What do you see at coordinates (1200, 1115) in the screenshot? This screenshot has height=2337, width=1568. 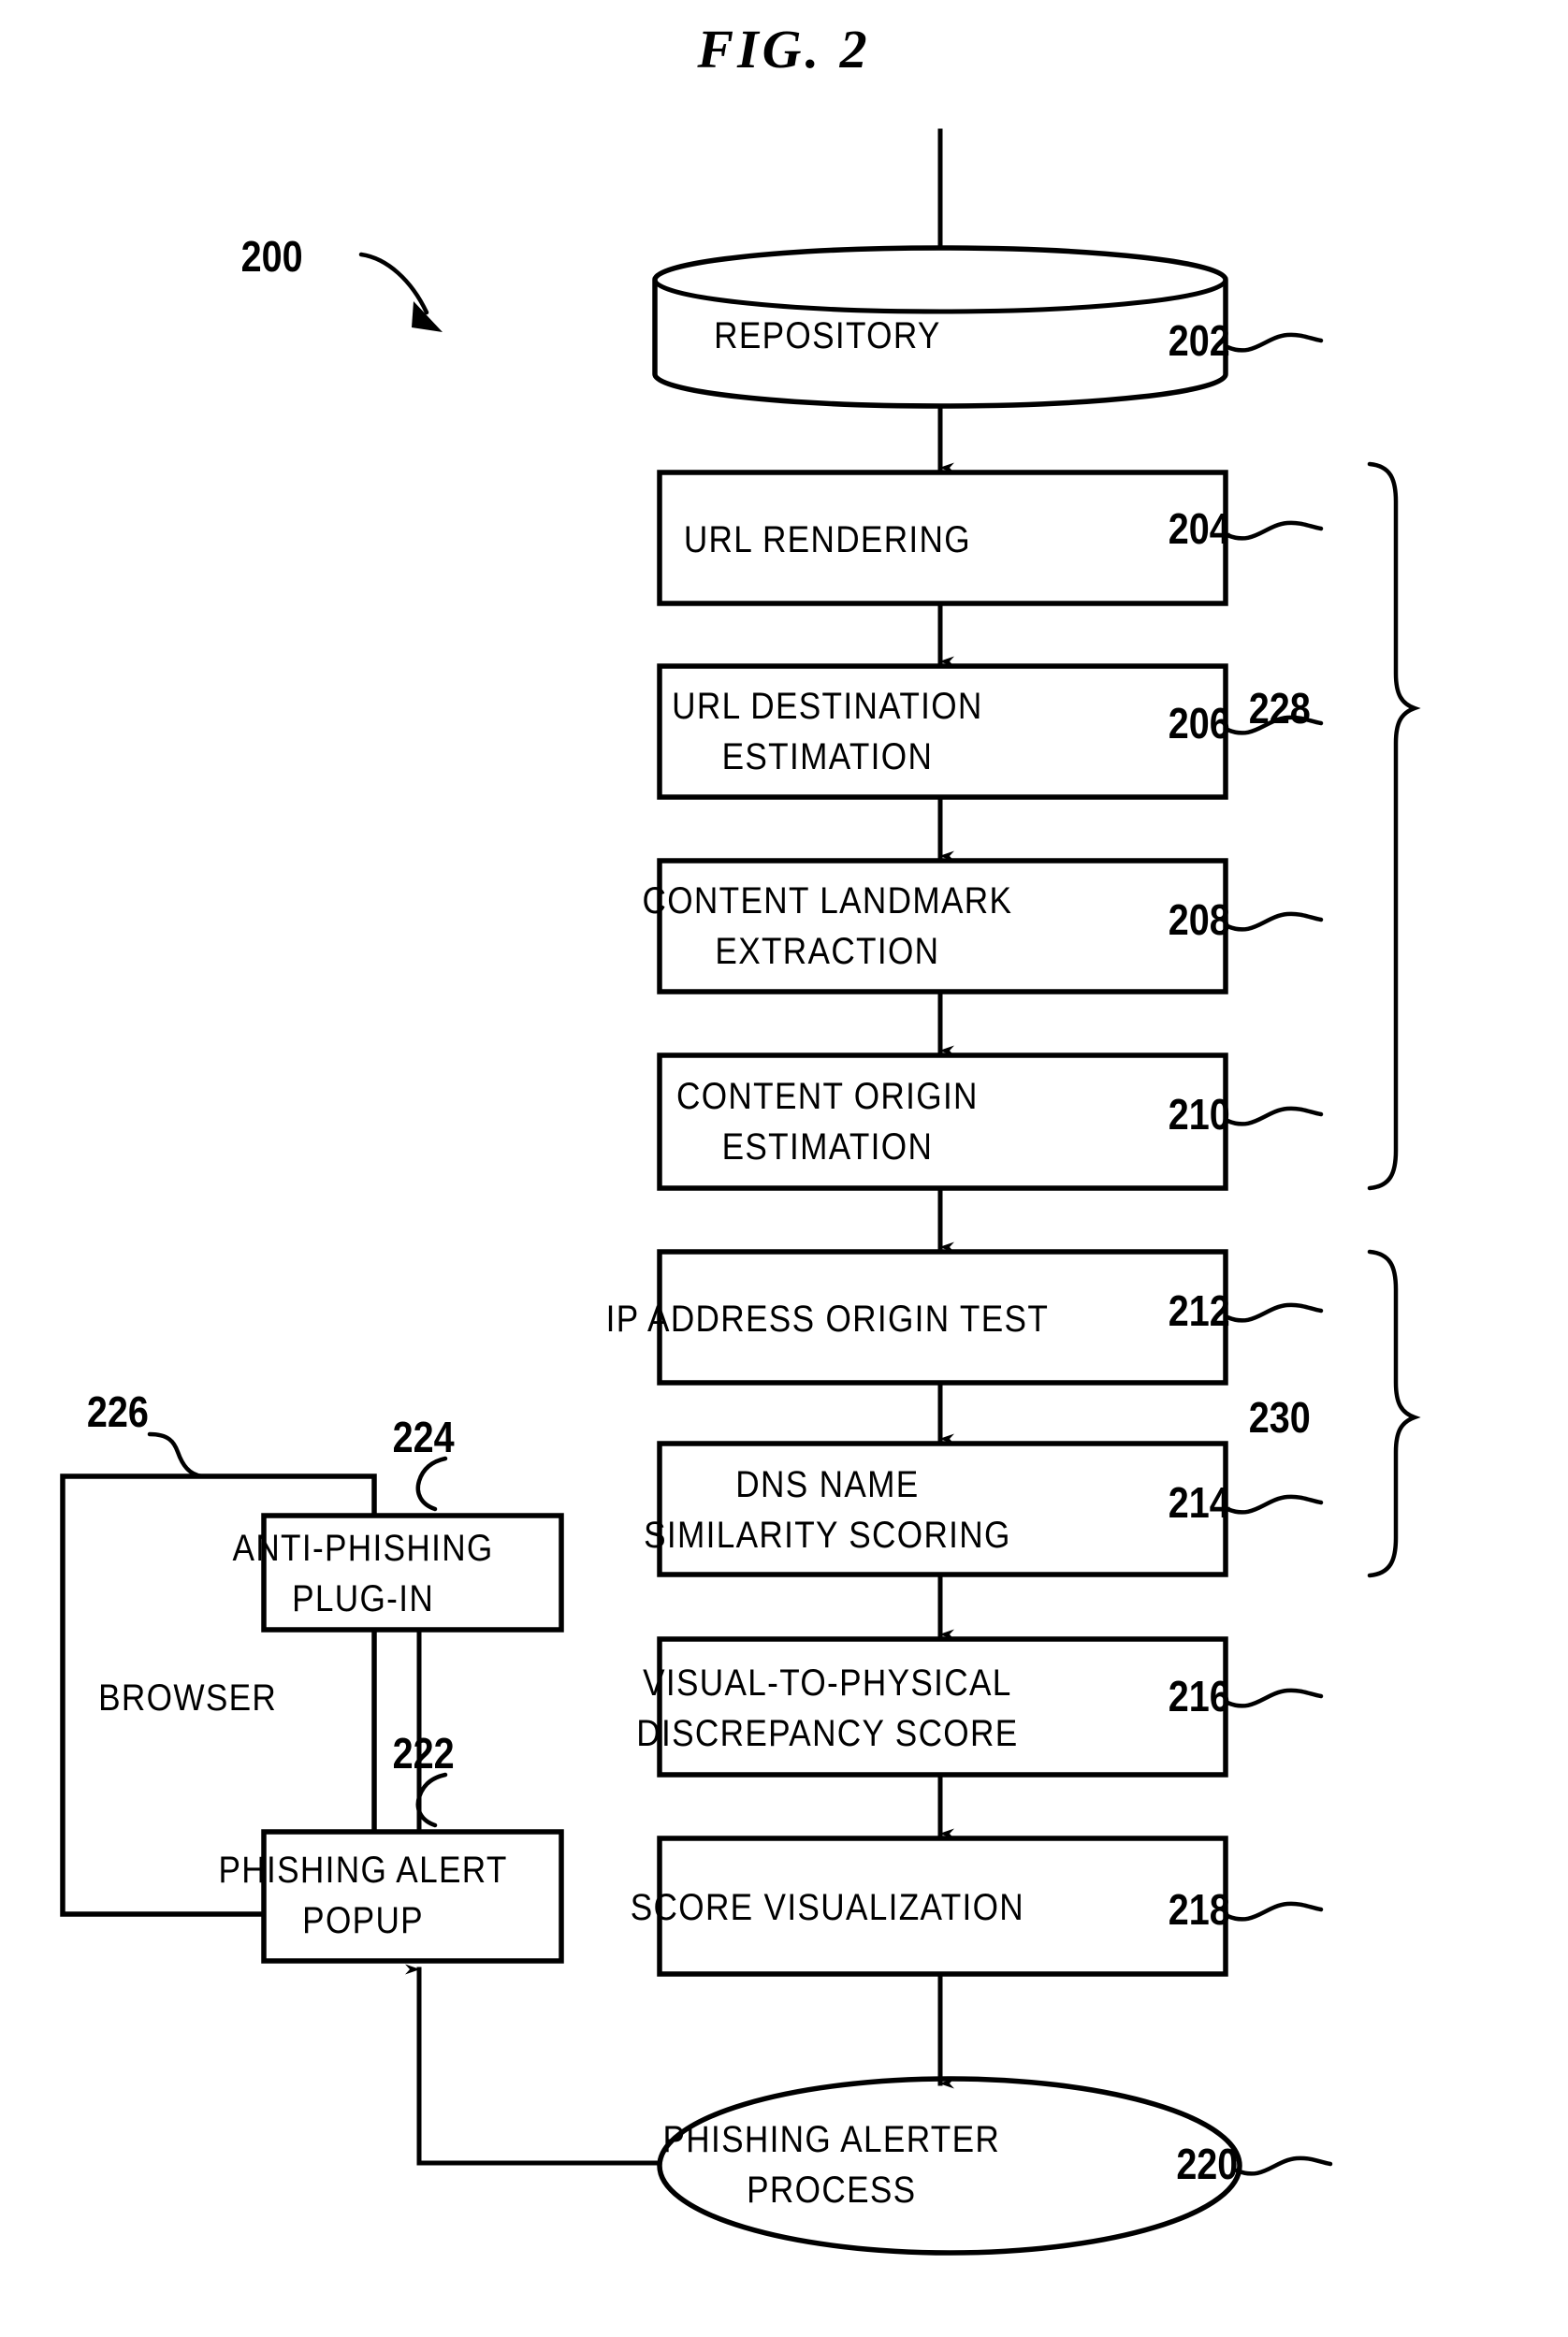 I see `ref-number-210: 210` at bounding box center [1200, 1115].